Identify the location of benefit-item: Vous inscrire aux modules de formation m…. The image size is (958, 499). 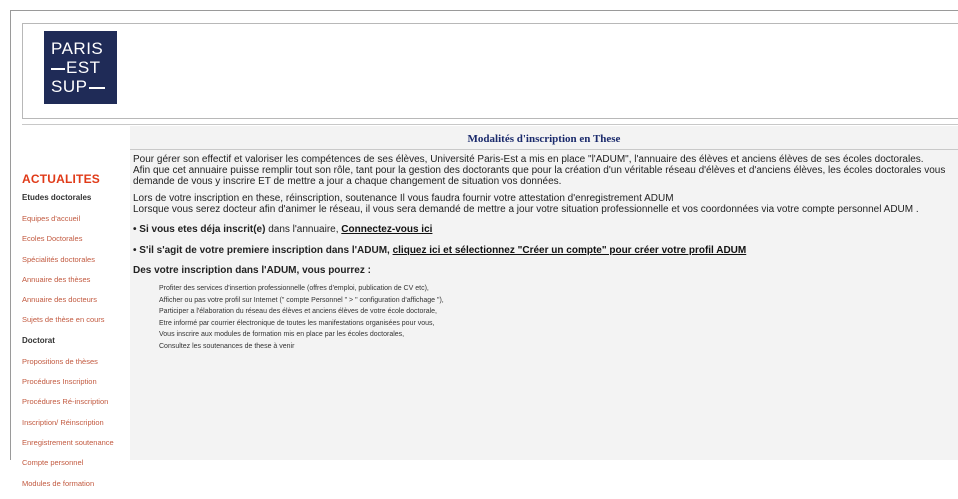
(282, 334).